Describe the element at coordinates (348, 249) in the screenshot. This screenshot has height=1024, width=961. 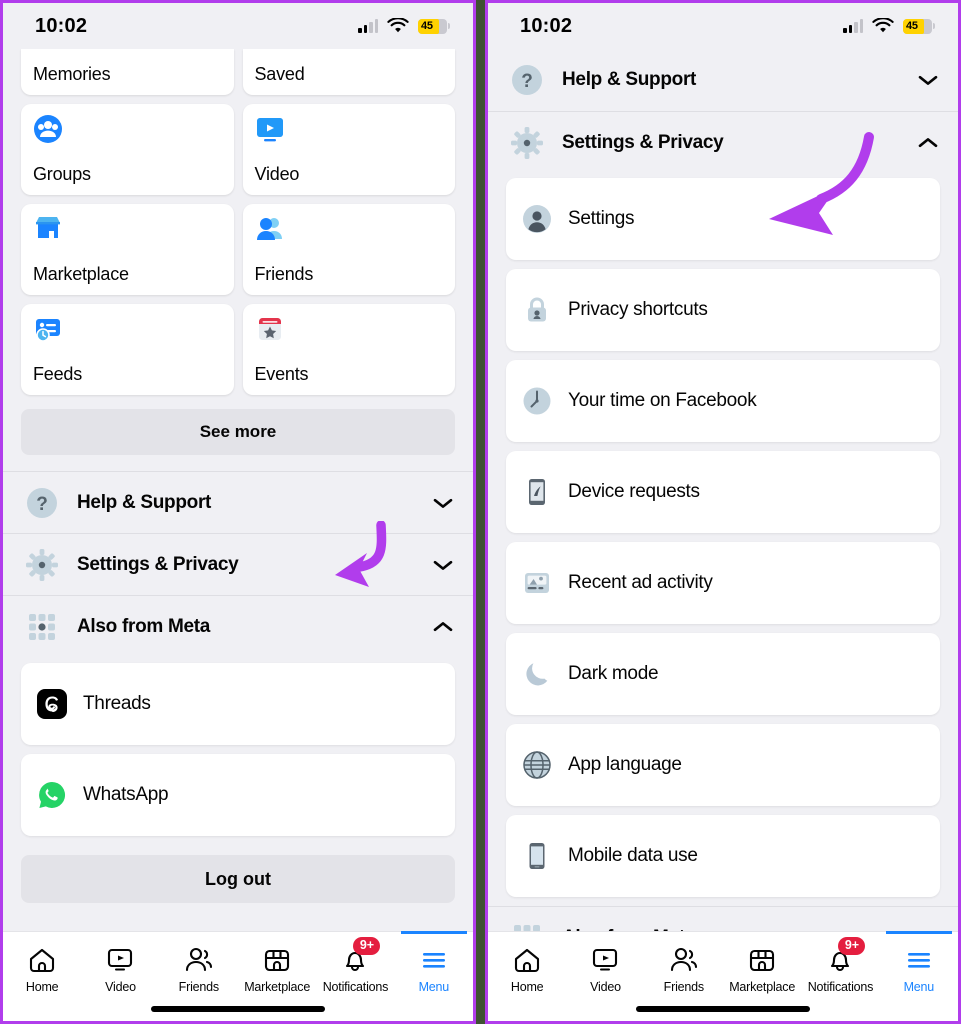
I see `shortcut-card-friends: Friends` at that location.